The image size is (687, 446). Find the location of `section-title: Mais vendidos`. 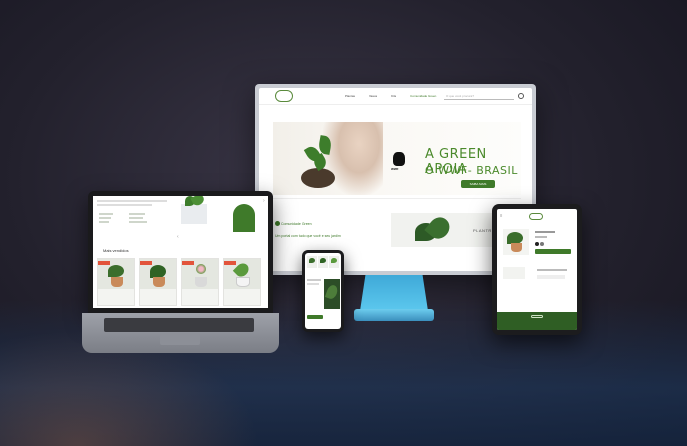

section-title: Mais vendidos is located at coordinates (116, 250).